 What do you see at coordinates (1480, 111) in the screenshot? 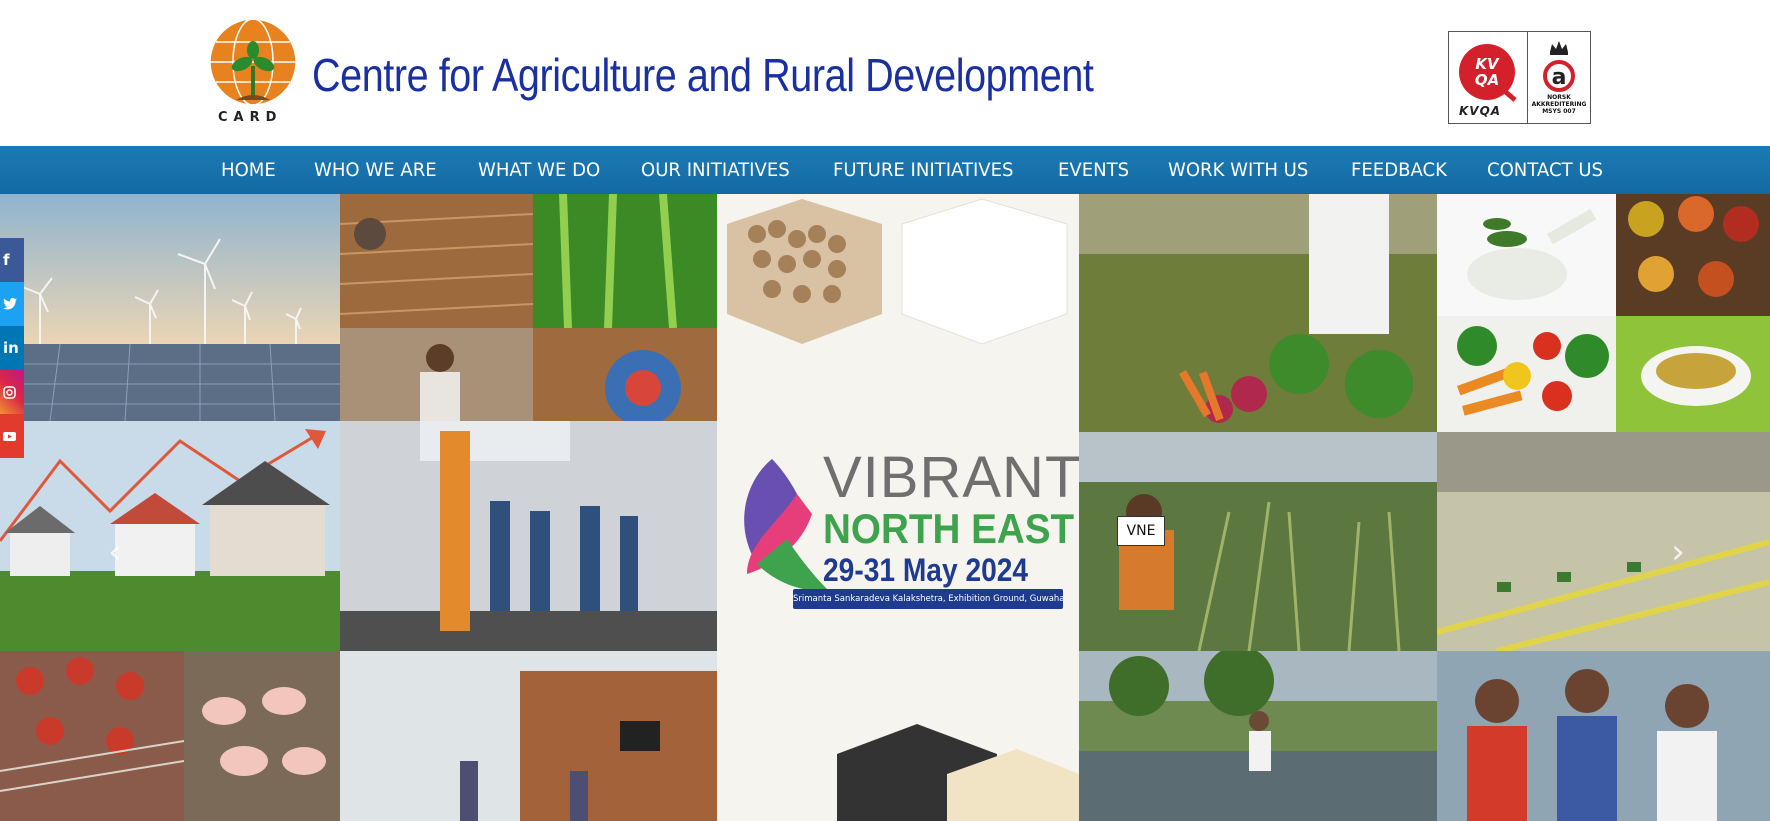
I see `kvqa-label: KVQA` at bounding box center [1480, 111].